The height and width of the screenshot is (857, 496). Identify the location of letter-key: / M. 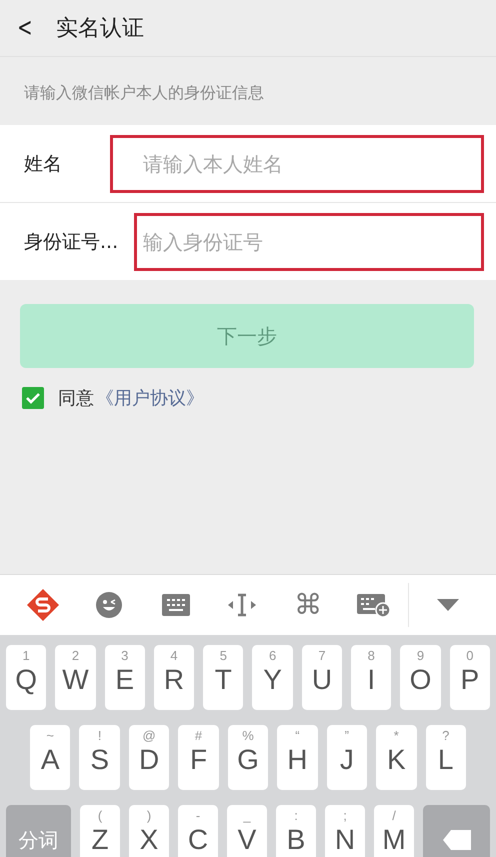
(394, 831).